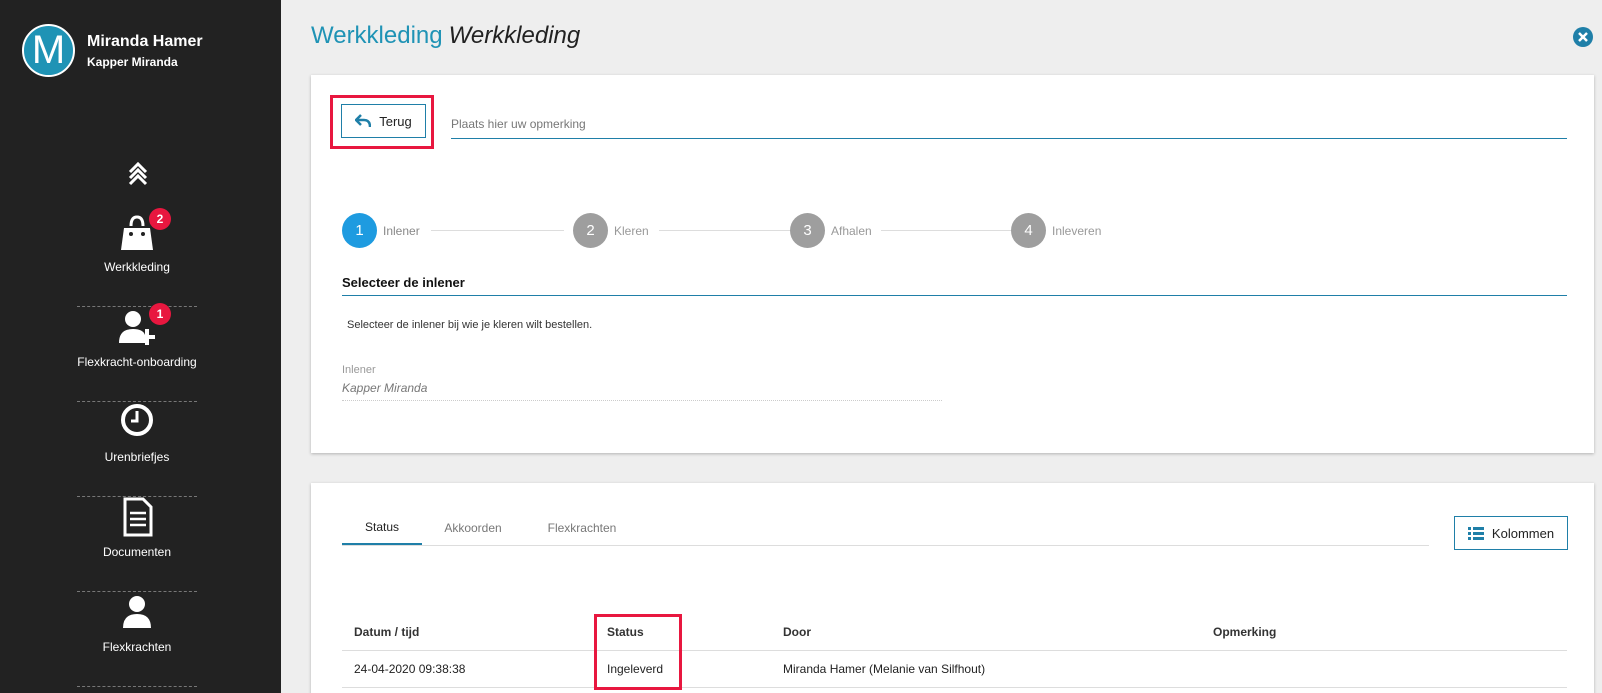 The width and height of the screenshot is (1602, 693). Describe the element at coordinates (631, 230) in the screenshot. I see `step-label: Kleren` at that location.